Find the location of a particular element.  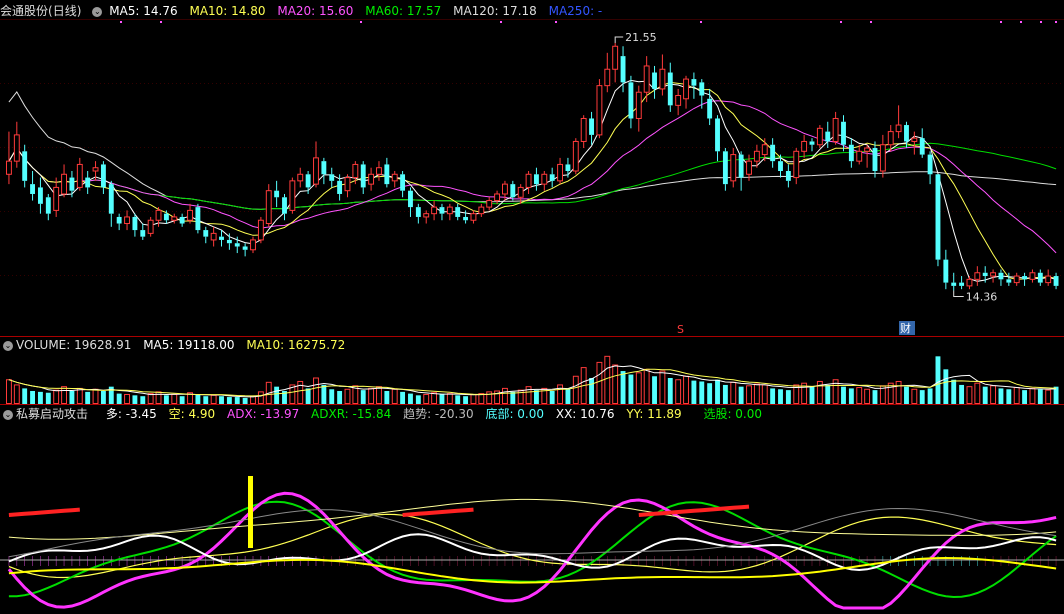

high-price-label: 21.55 is located at coordinates (641, 37).